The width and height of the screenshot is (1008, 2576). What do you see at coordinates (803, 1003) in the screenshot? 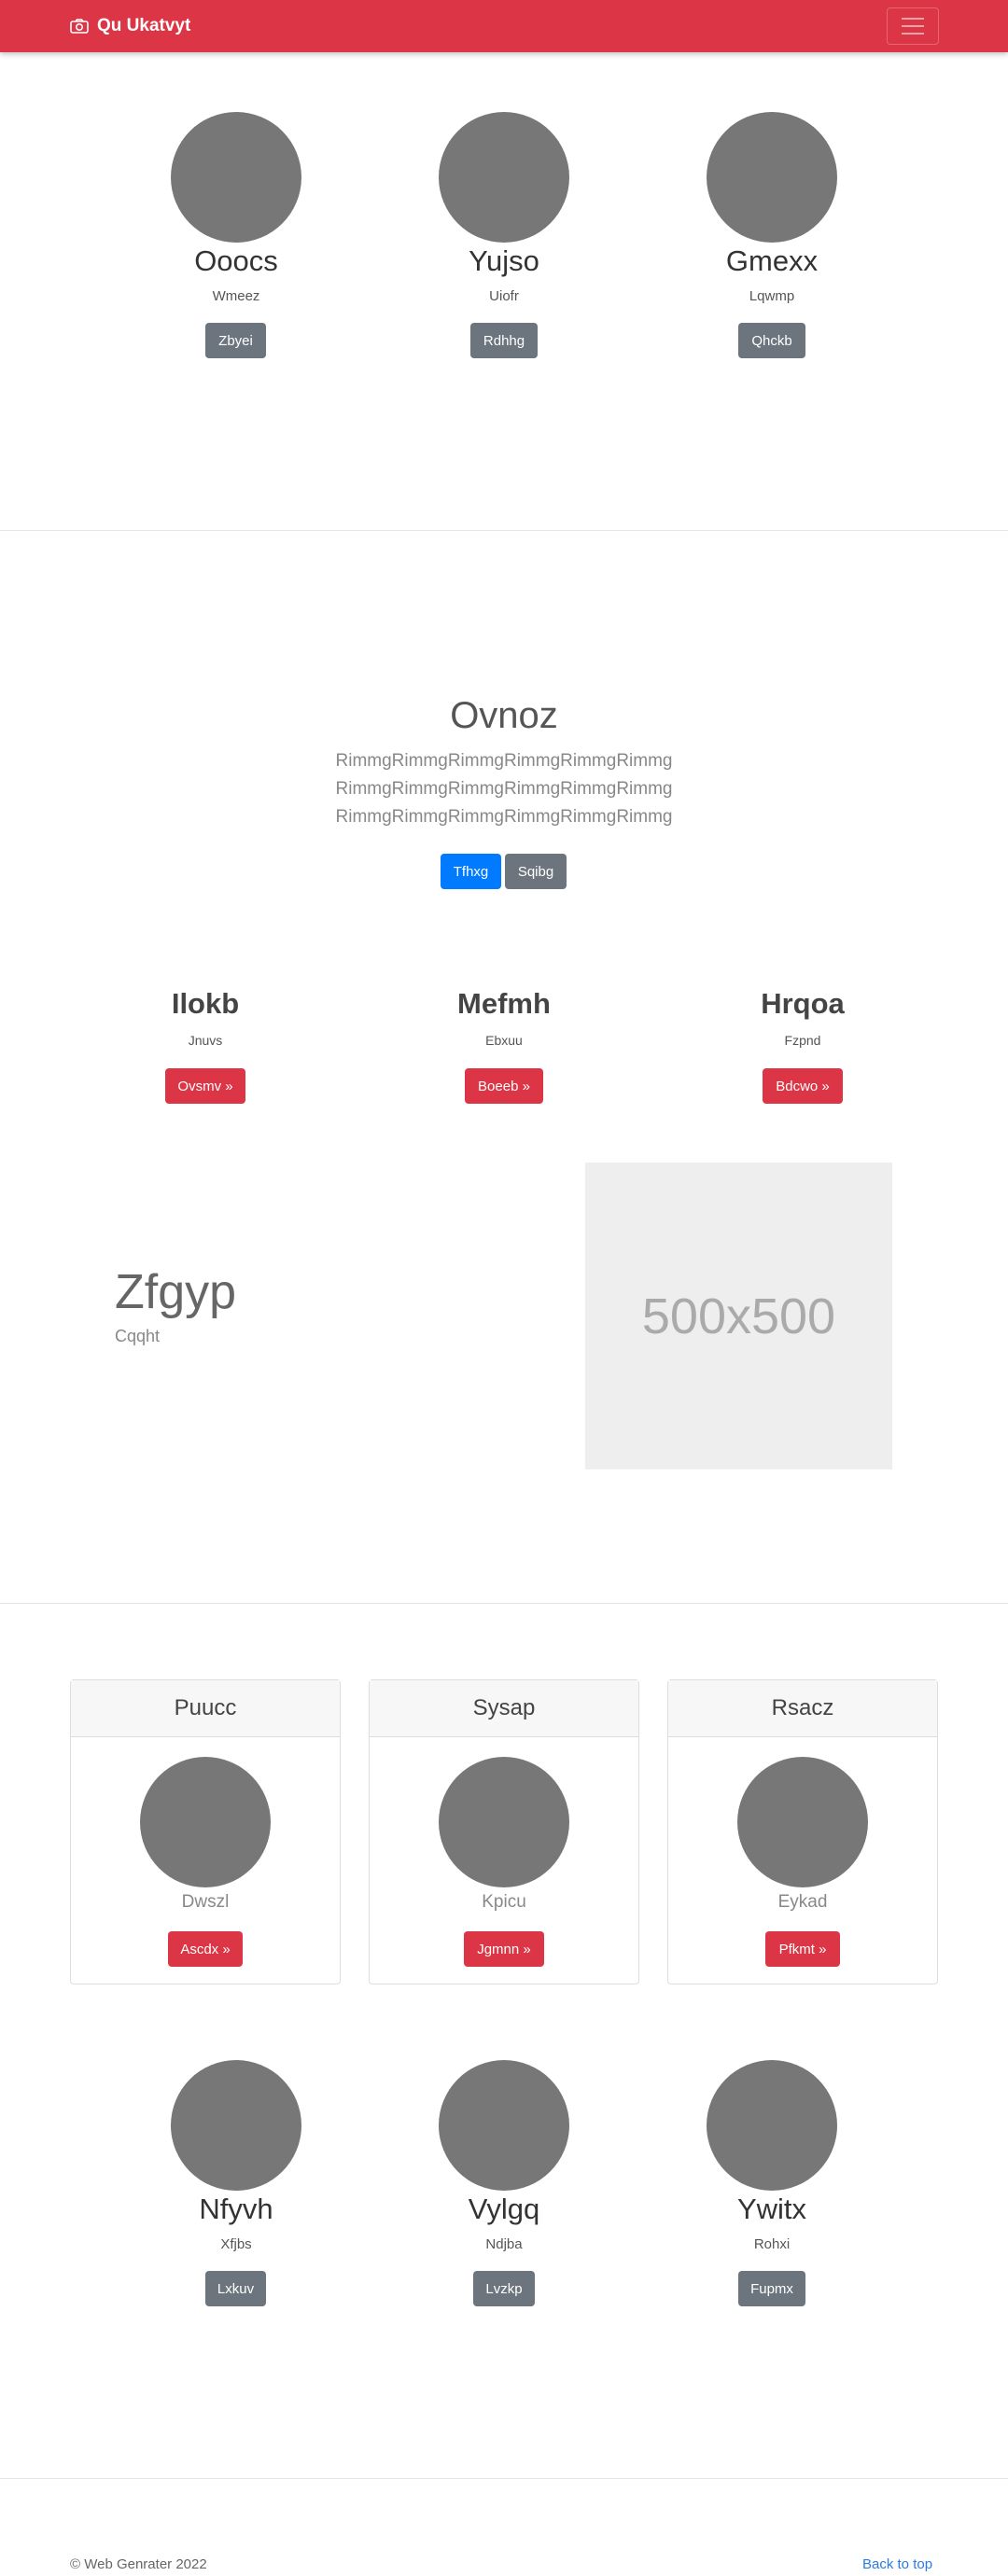
I see `feature-title: Hrqoa` at bounding box center [803, 1003].